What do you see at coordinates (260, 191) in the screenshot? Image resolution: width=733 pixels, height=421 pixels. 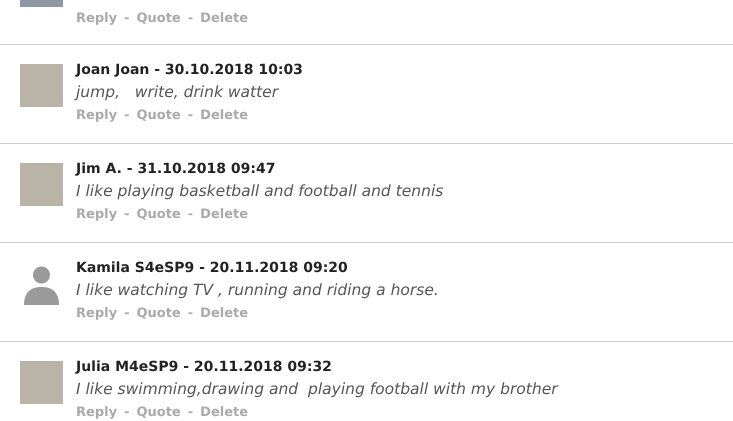 I see `comment-text: I like playing basketball and football and tennis` at bounding box center [260, 191].